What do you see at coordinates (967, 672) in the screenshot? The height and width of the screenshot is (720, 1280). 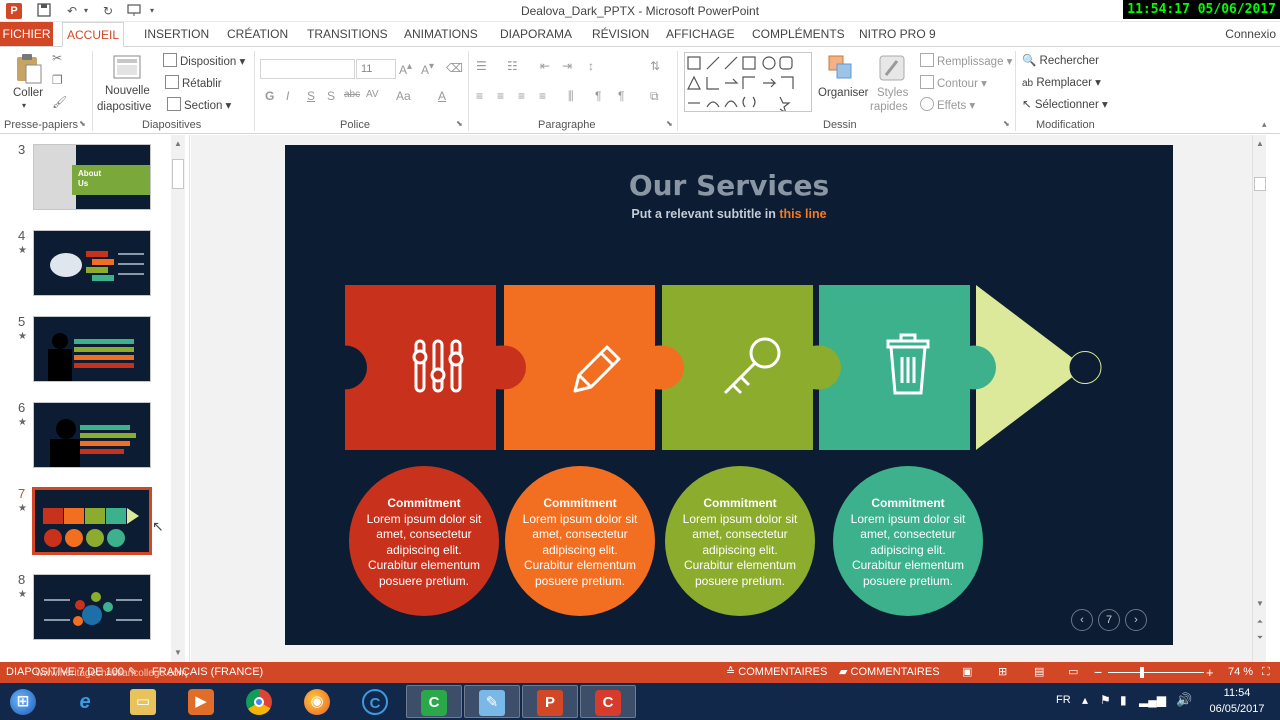 I see `normal-view-icon: ▣` at bounding box center [967, 672].